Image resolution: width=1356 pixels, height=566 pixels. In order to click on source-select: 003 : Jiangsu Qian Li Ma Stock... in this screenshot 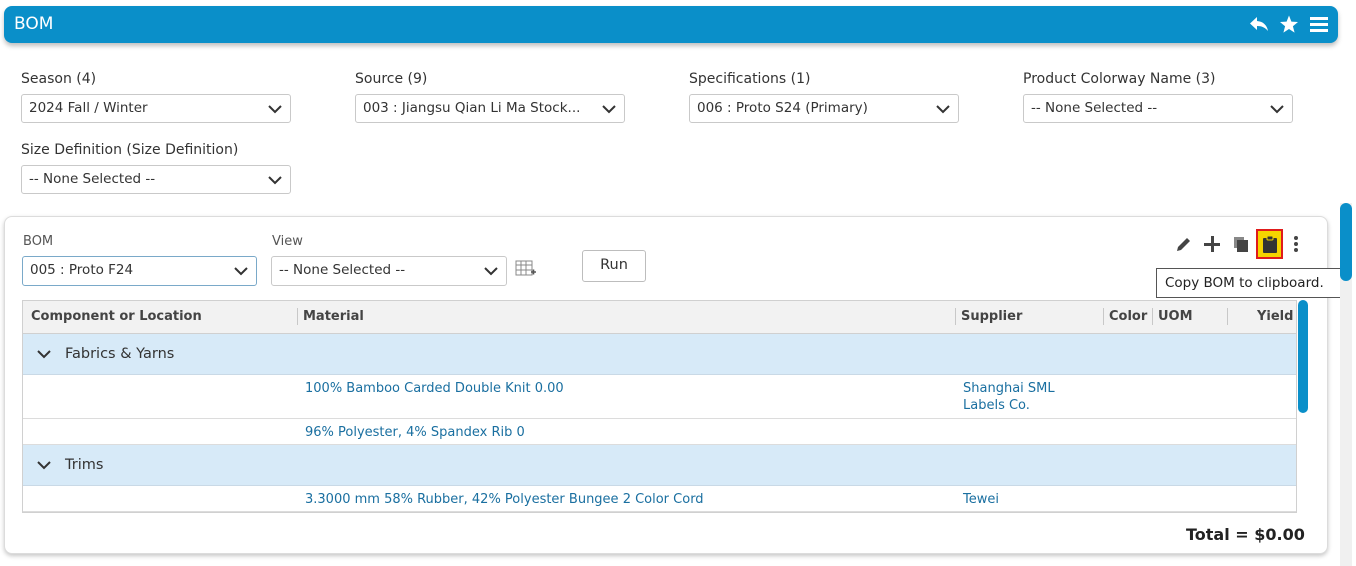, I will do `click(490, 108)`.